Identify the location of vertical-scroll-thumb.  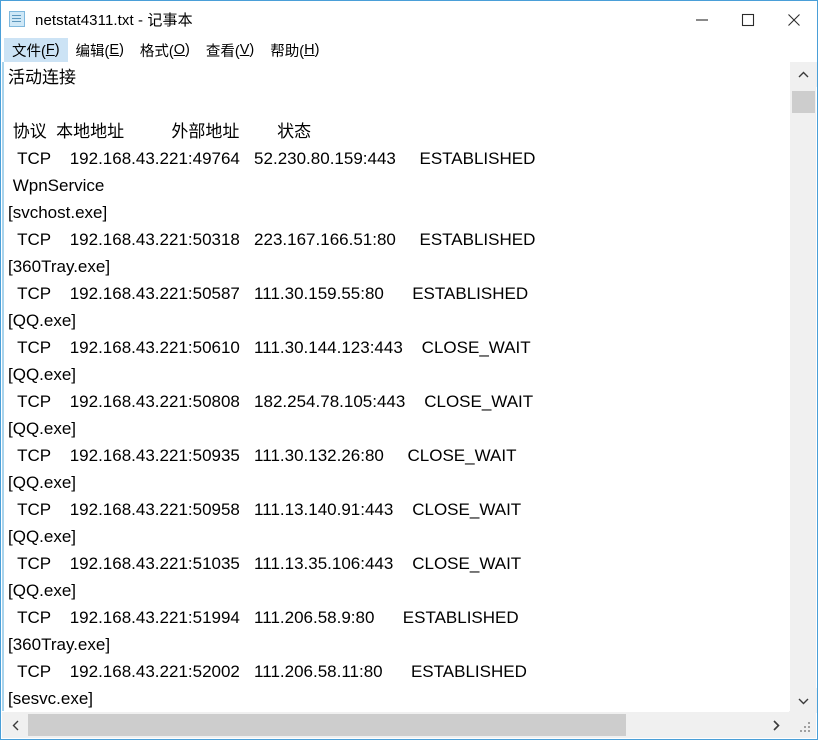
(803, 102).